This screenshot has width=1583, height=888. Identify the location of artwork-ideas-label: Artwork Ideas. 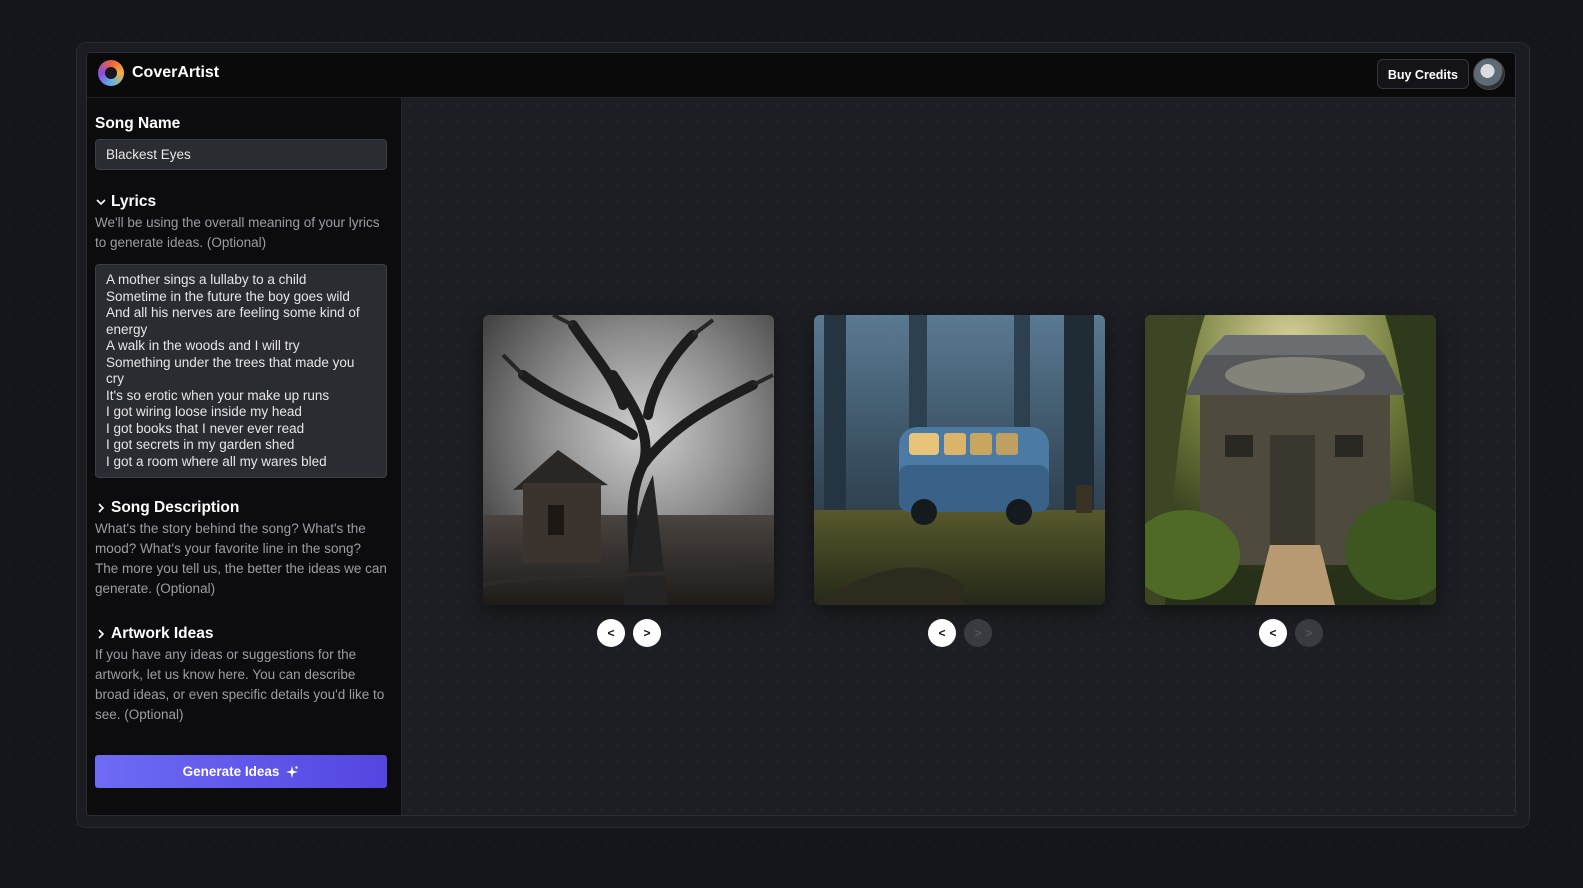
(162, 633).